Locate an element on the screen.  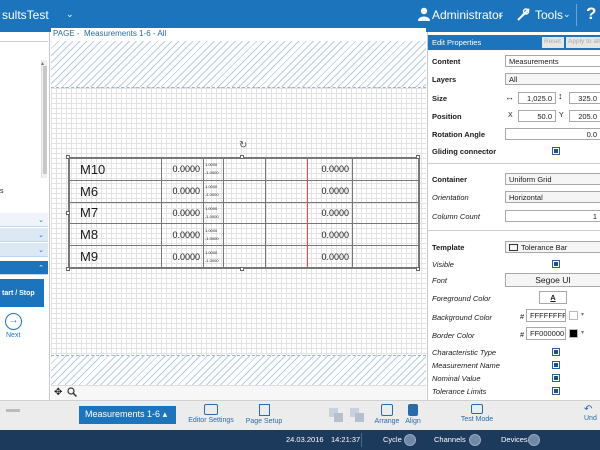
scrollbar-thumb is located at coordinates (45, 120).